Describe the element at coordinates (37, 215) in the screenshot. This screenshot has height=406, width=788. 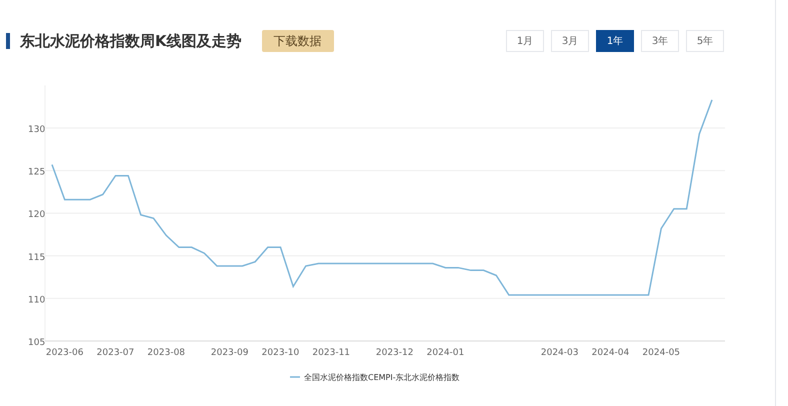
I see `y-axis-label: 120` at that location.